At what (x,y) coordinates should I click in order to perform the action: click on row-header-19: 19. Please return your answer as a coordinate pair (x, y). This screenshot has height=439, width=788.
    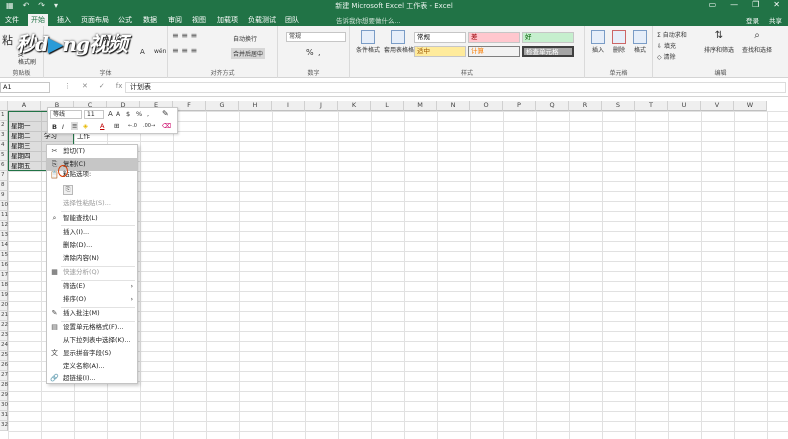
    Looking at the image, I should click on (4, 296).